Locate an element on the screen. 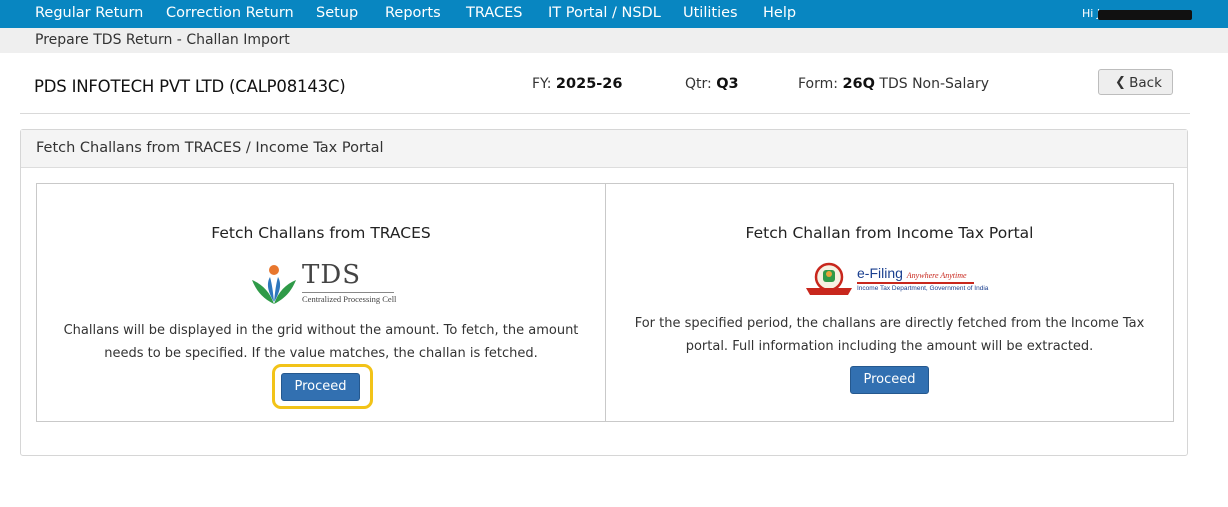 The width and height of the screenshot is (1228, 507). menu-help: Help is located at coordinates (779, 13).